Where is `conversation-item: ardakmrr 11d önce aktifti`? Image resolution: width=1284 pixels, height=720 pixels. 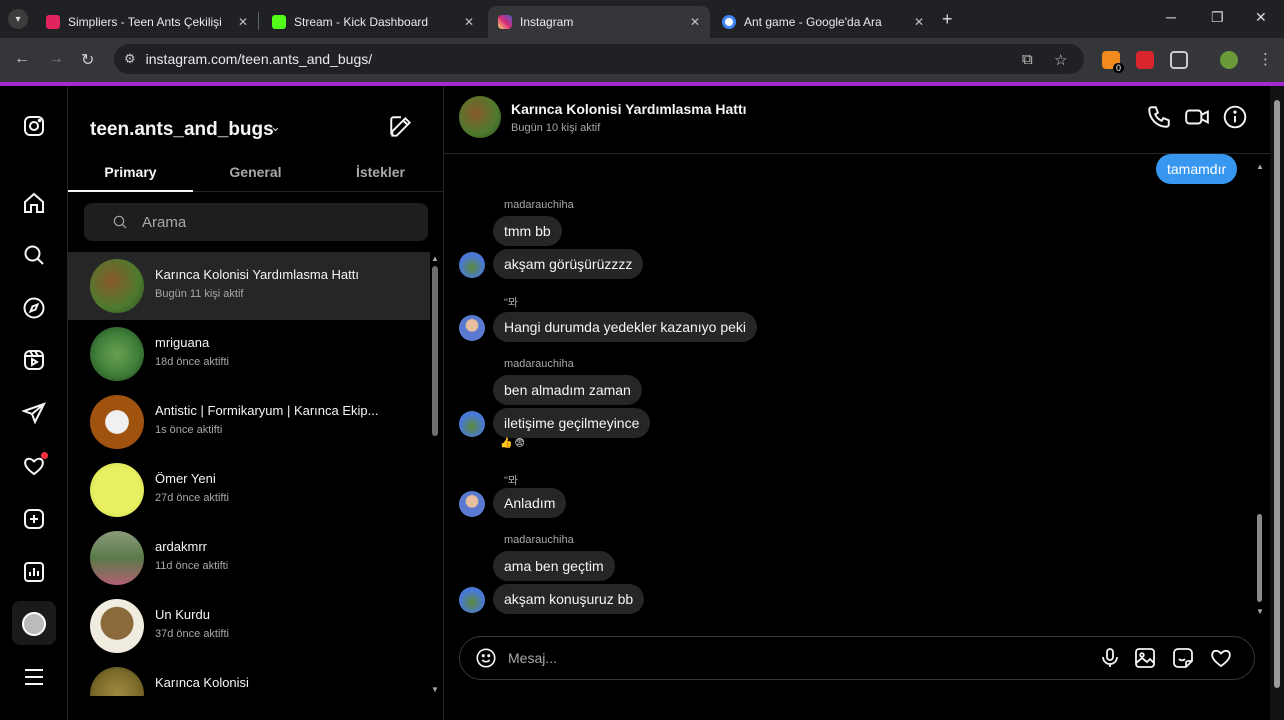
conversation-item: ardakmrr 11d önce aktifti is located at coordinates (249, 558).